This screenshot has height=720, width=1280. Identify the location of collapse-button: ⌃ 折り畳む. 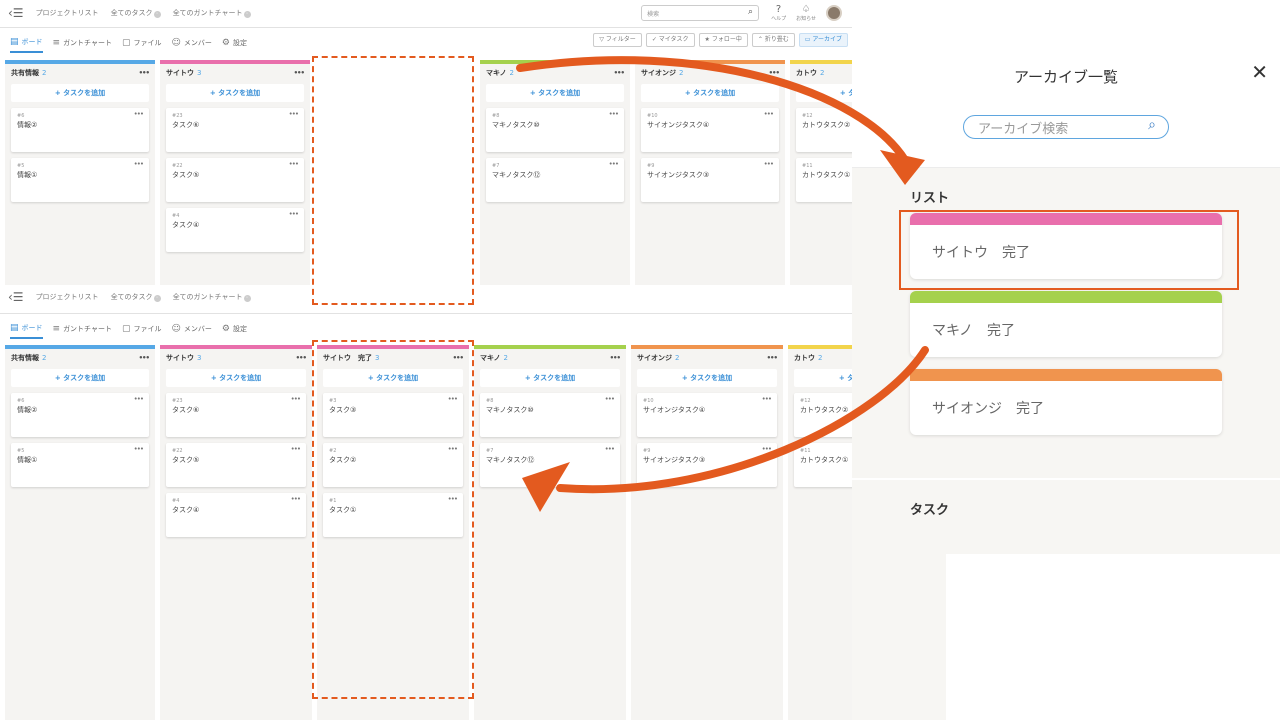
(773, 40).